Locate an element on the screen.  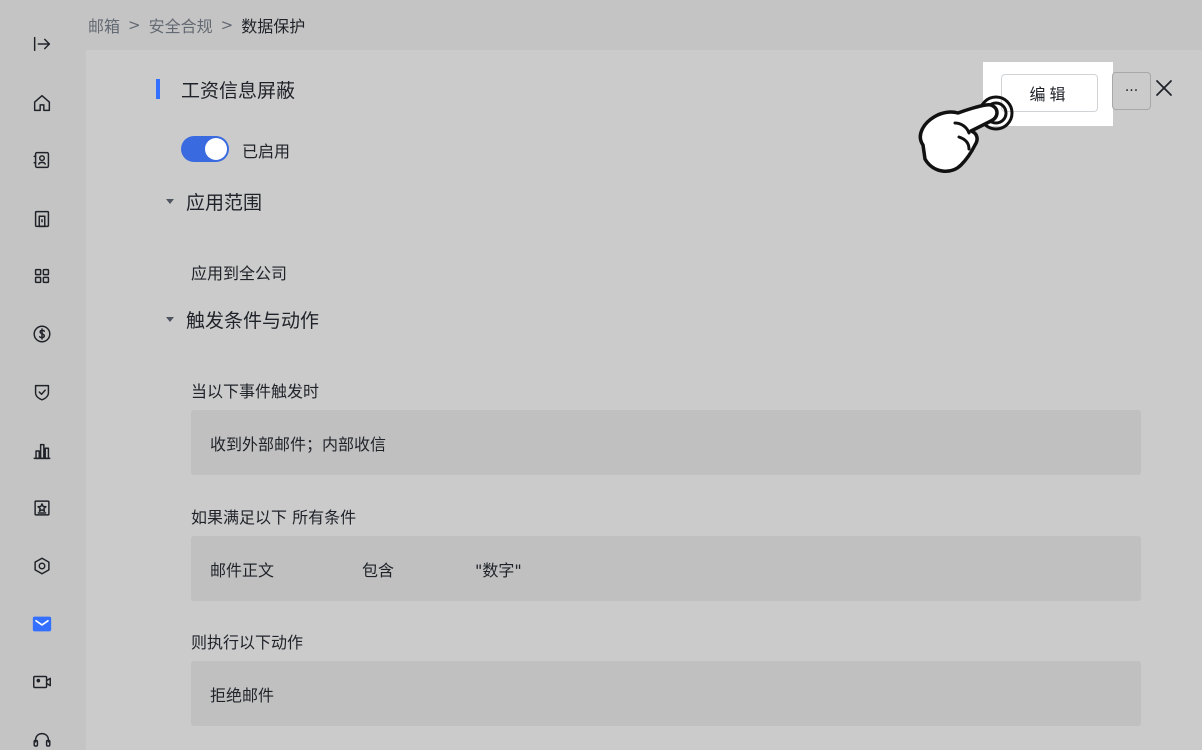
event-label: 当以下事件触发时 is located at coordinates (255, 391).